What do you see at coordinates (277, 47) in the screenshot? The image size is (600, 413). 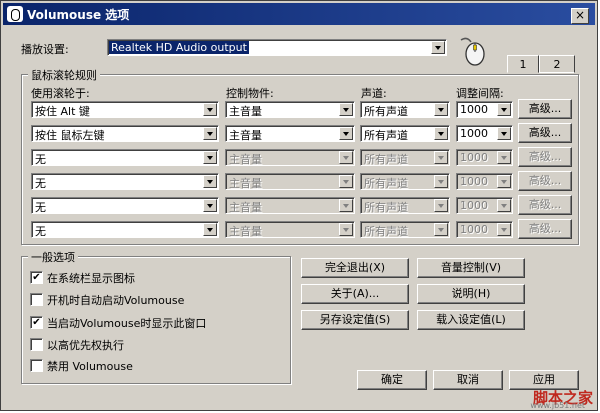 I see `playback-device-select: Realtek HD Audio output` at bounding box center [277, 47].